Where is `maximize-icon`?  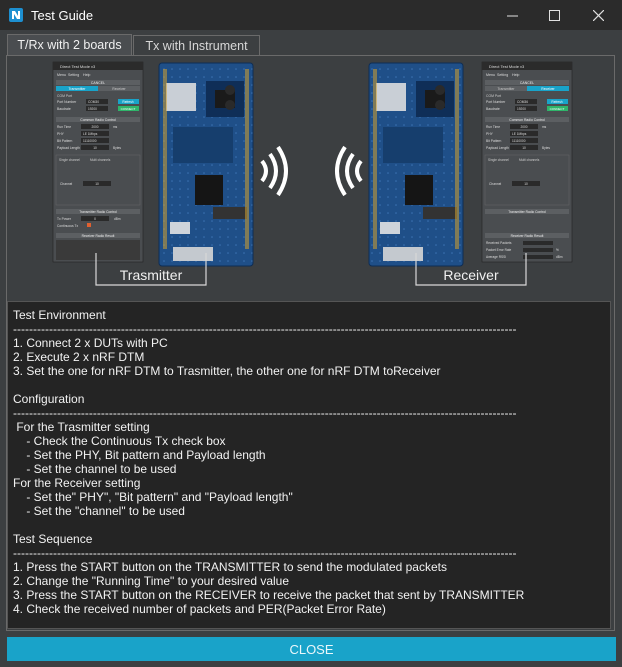
maximize-icon is located at coordinates (554, 15).